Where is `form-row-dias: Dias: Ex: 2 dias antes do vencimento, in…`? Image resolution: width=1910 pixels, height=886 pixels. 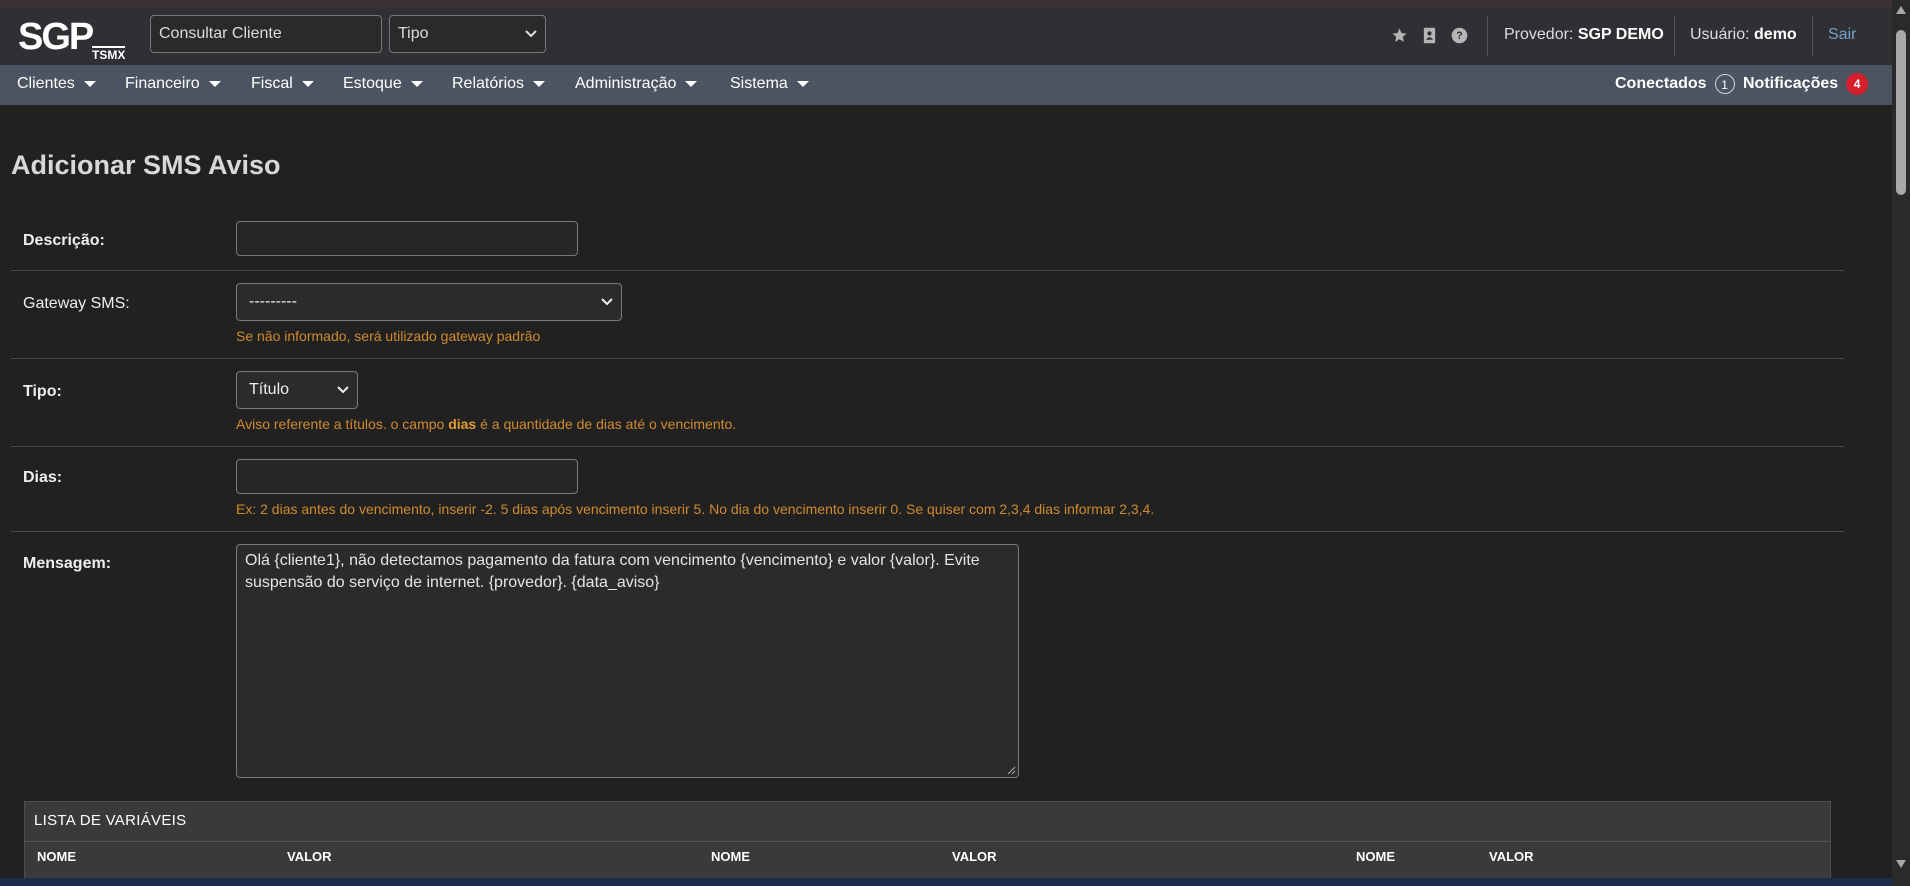
form-row-dias: Dias: Ex: 2 dias antes do vencimento, in… is located at coordinates (927, 489).